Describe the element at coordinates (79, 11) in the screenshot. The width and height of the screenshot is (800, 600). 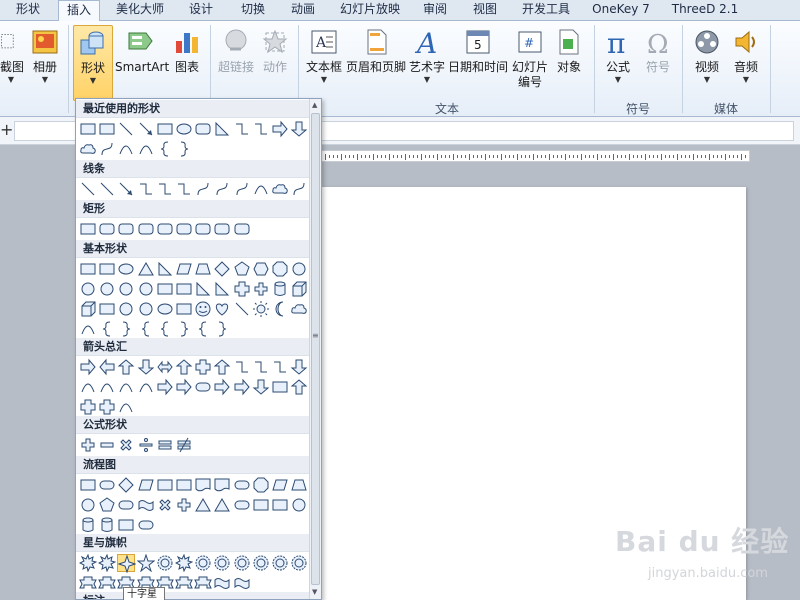
I see `tab-insert: 插入` at that location.